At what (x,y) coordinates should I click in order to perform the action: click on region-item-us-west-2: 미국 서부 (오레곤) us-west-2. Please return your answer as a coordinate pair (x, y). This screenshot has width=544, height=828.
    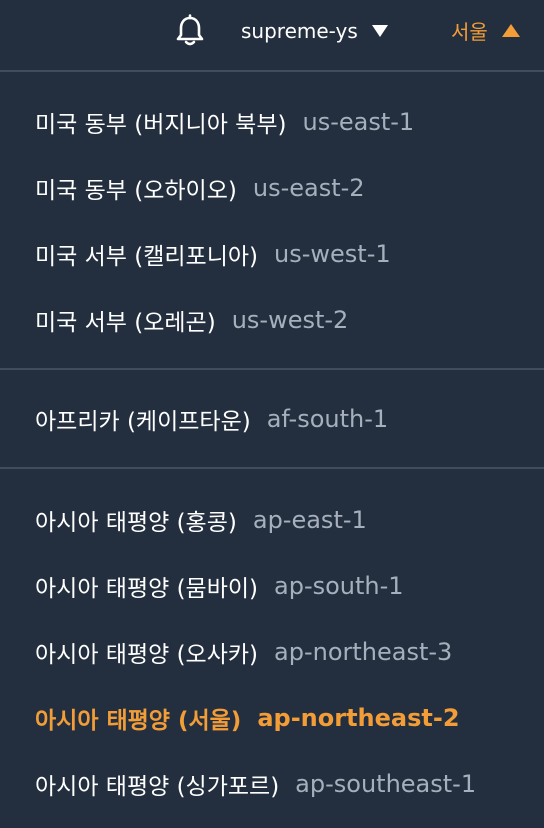
    Looking at the image, I should click on (191, 320).